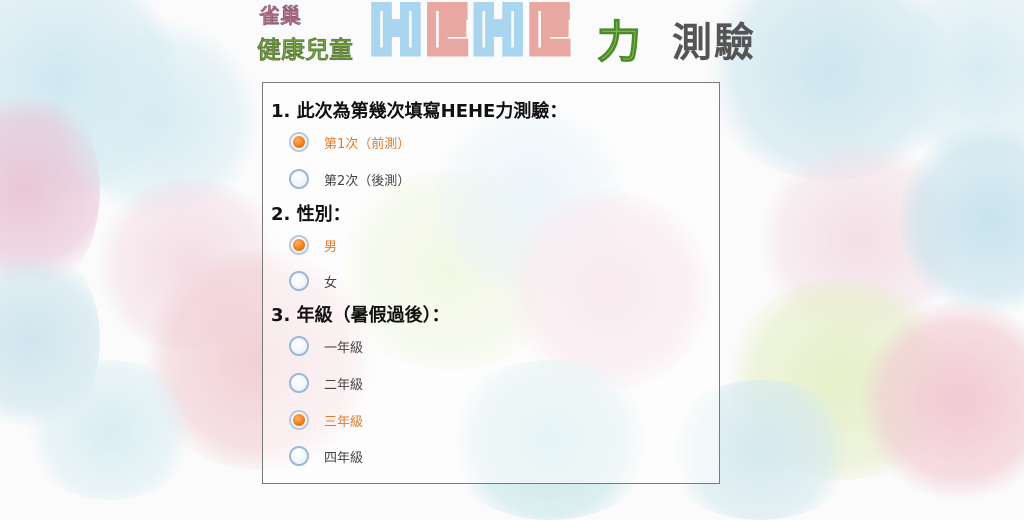 This screenshot has width=1024, height=520. What do you see at coordinates (360, 315) in the screenshot?
I see `question-3-title: 3. 年級（暑假過後）：` at bounding box center [360, 315].